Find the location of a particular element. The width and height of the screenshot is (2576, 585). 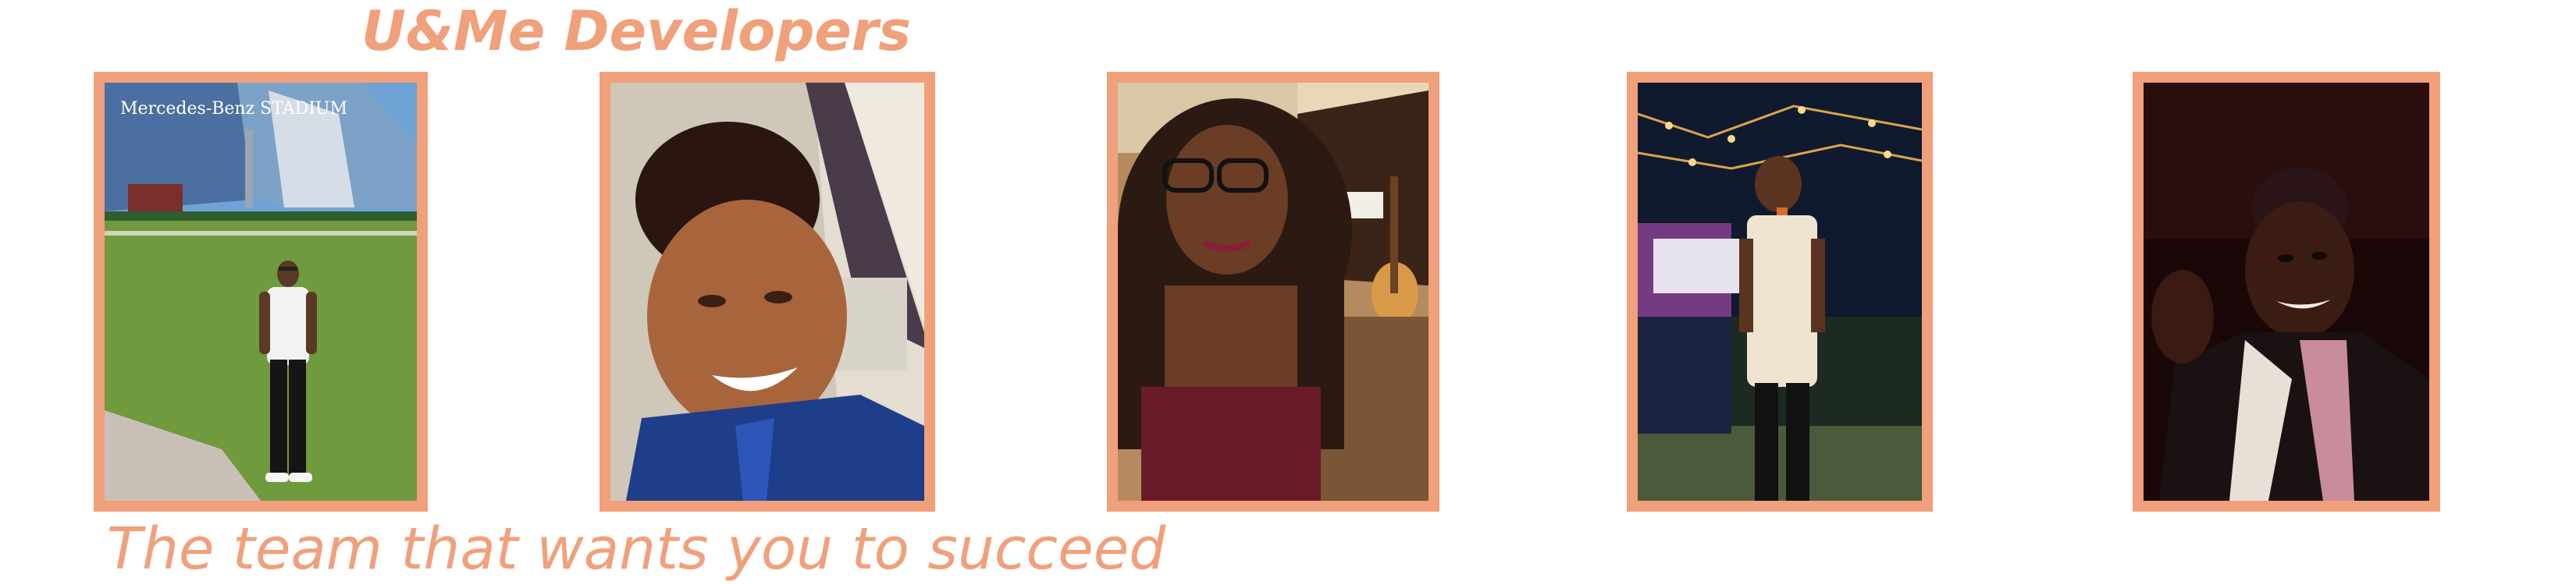

team-photo-1: Mercedes-Benz STADIUM is located at coordinates (261, 292).